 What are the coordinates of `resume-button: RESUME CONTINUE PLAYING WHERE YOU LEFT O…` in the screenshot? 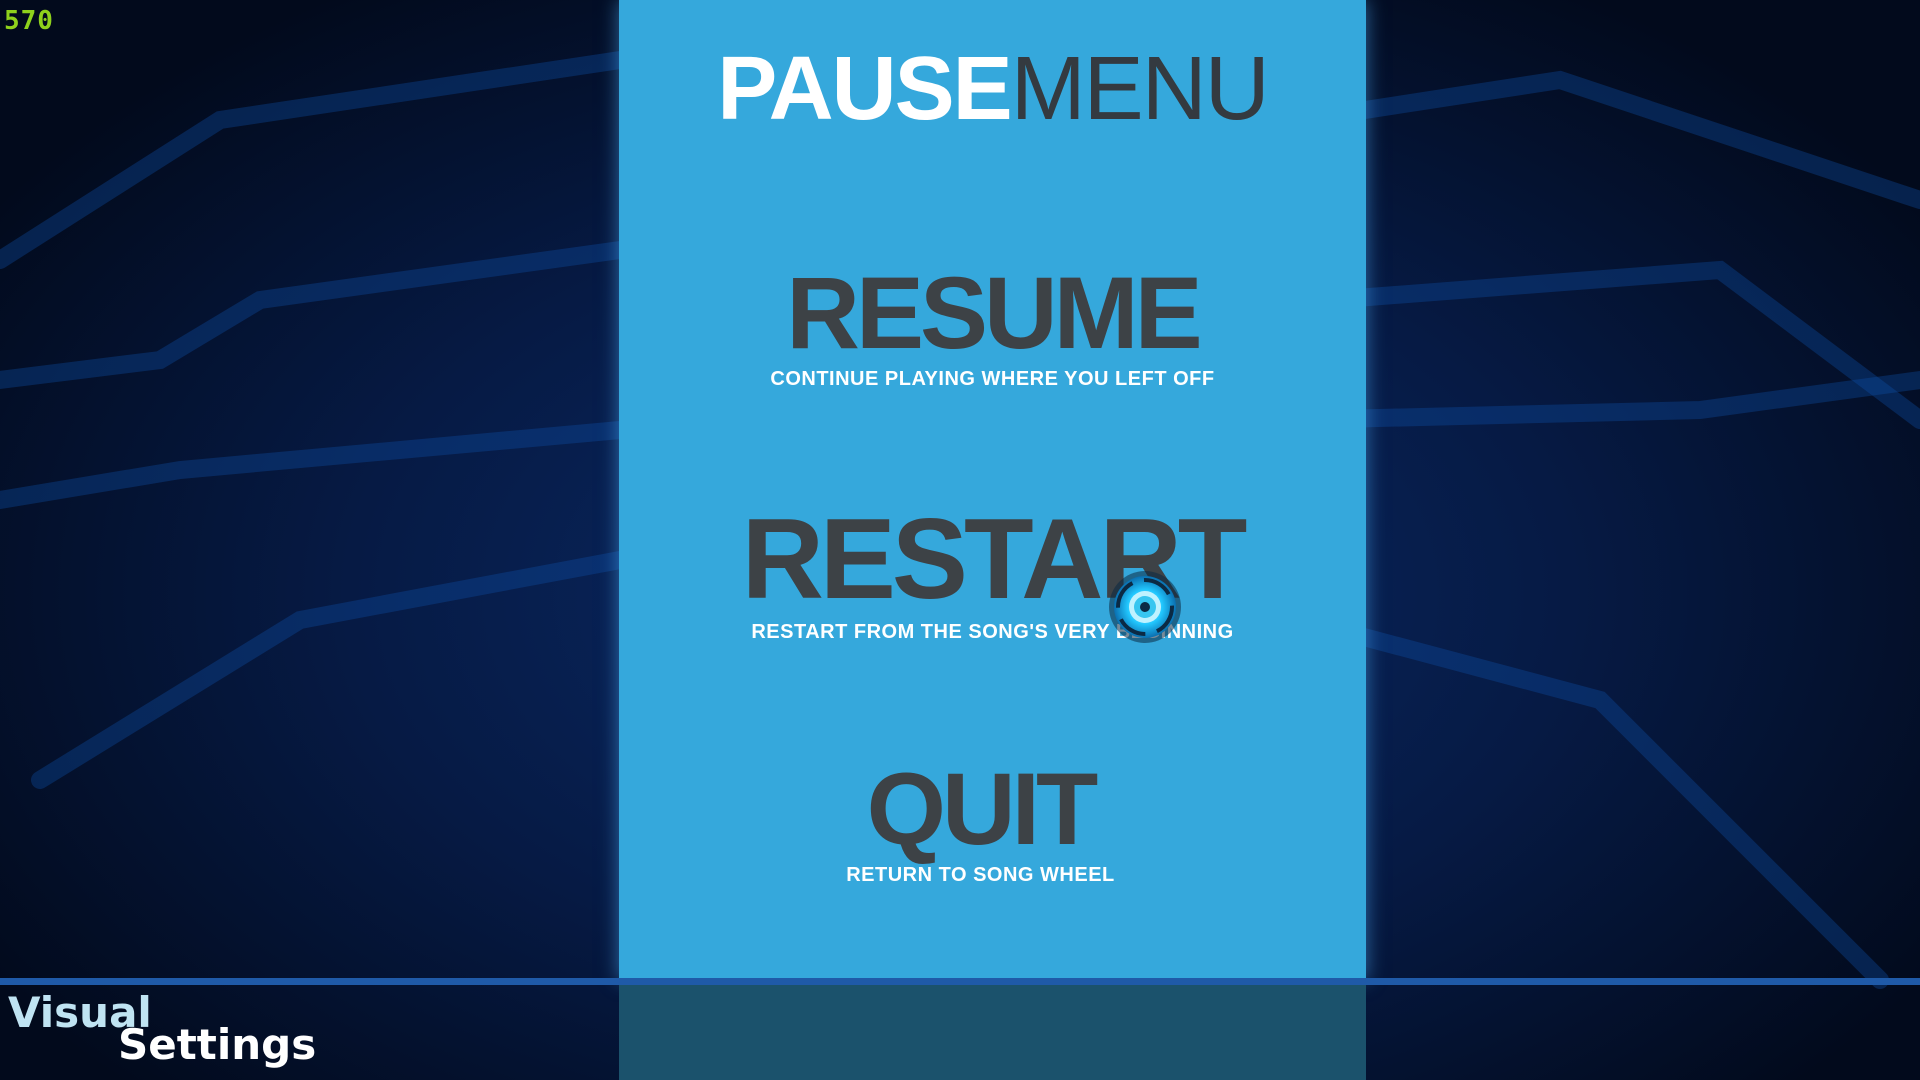 It's located at (992, 326).